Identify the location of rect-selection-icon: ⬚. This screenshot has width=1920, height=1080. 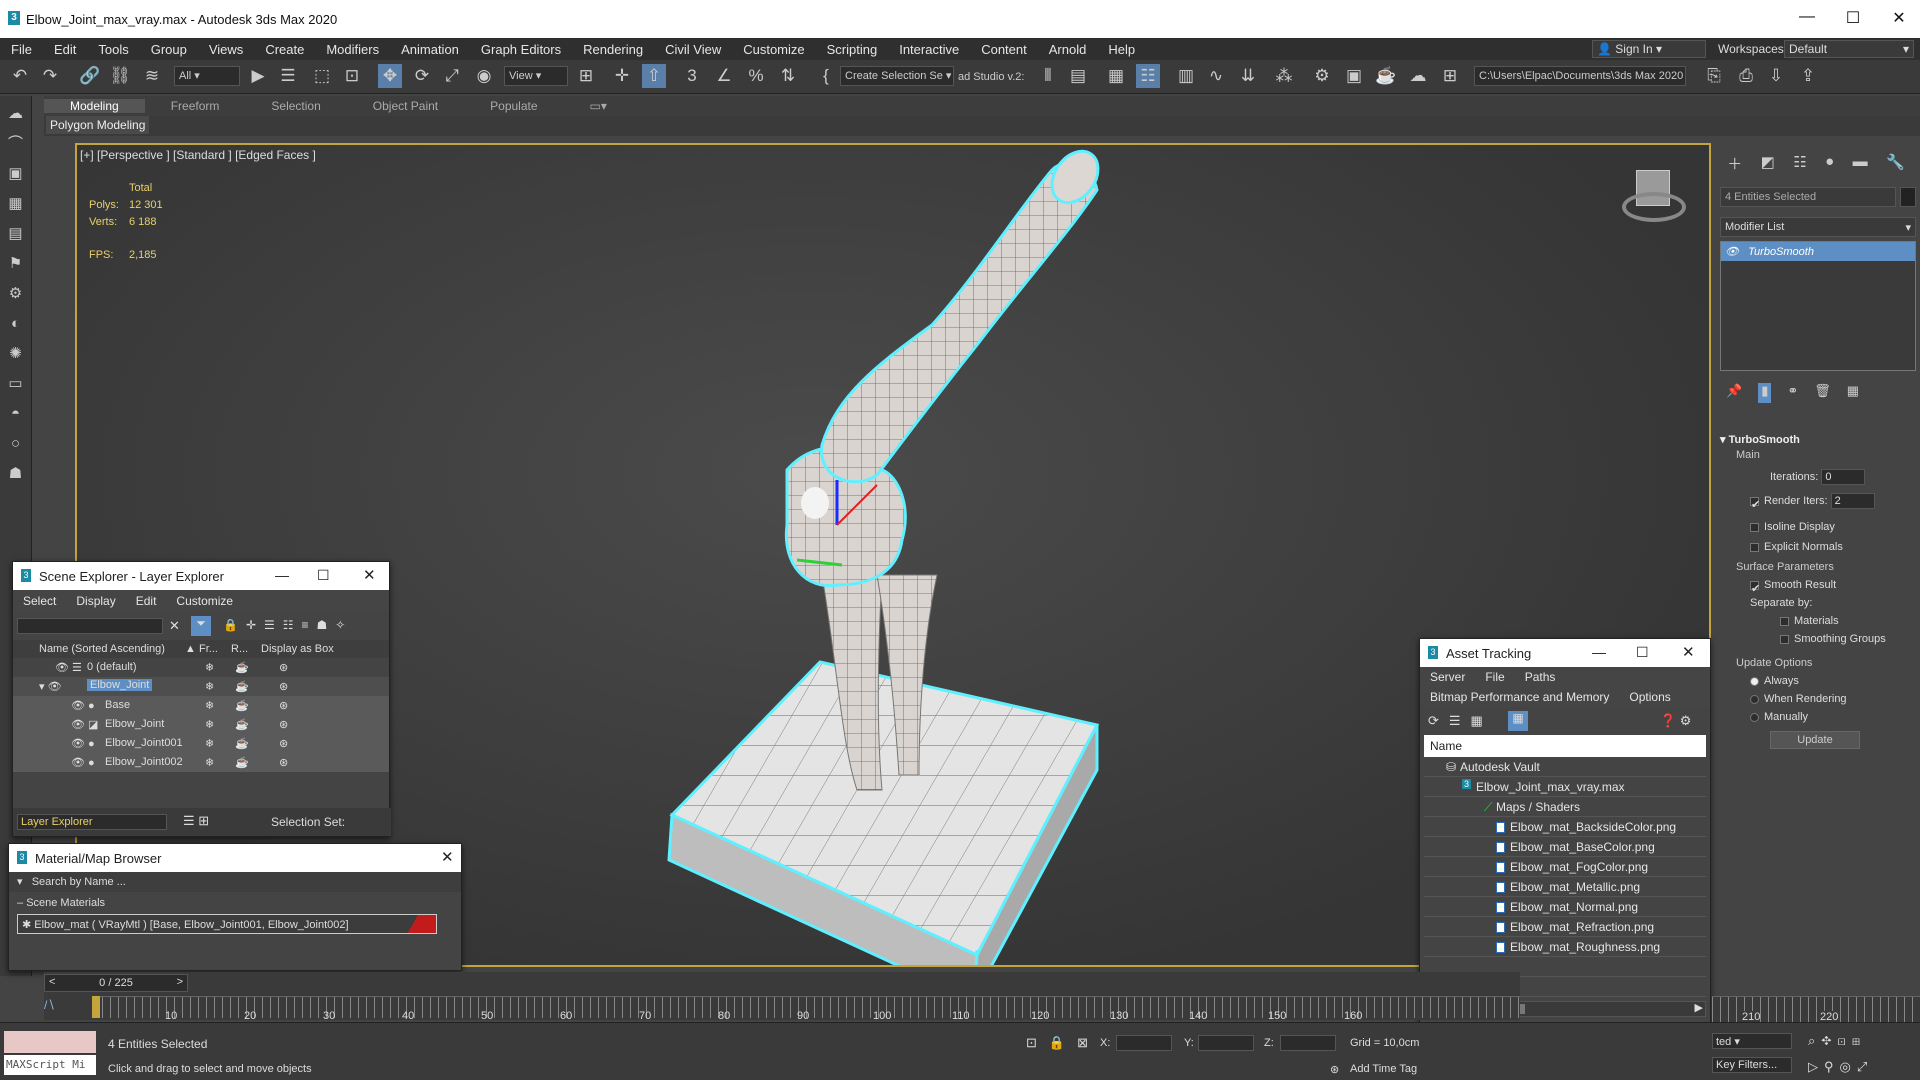
(322, 76).